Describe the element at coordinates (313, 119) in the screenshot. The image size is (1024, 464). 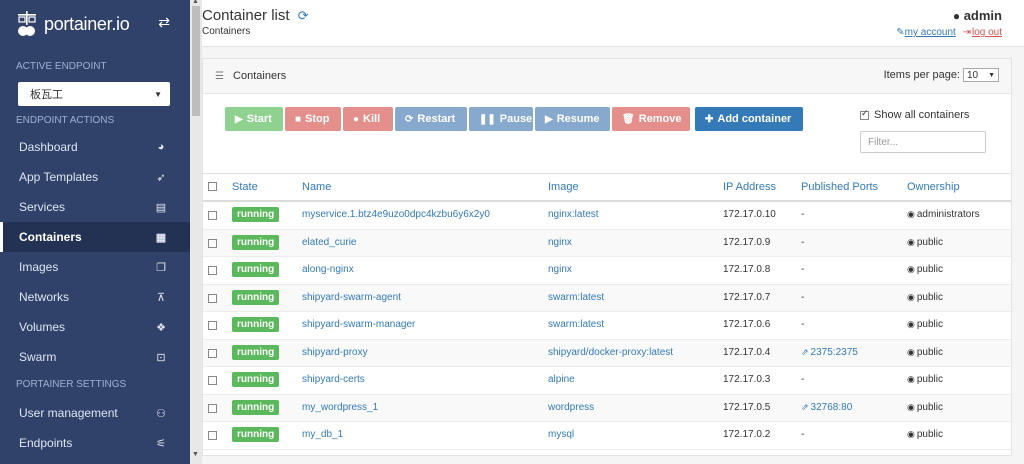
I see `stop-button: ■ Stop` at that location.